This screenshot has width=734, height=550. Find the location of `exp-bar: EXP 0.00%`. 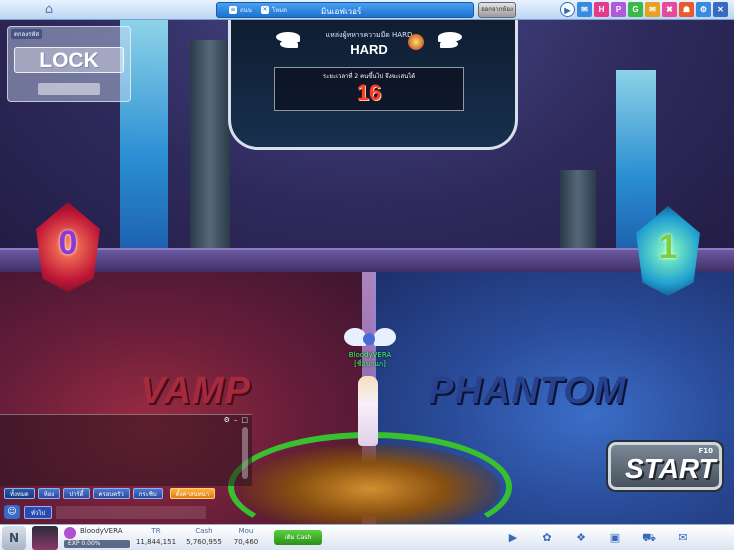

exp-bar: EXP 0.00% is located at coordinates (97, 544).